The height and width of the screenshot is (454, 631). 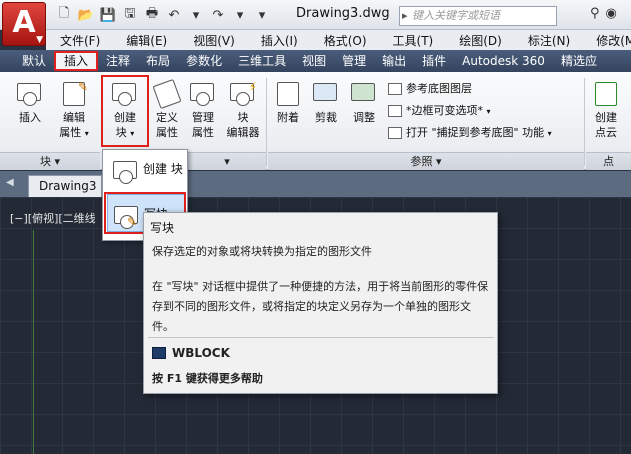 What do you see at coordinates (364, 94) in the screenshot?
I see `adjust-icon` at bounding box center [364, 94].